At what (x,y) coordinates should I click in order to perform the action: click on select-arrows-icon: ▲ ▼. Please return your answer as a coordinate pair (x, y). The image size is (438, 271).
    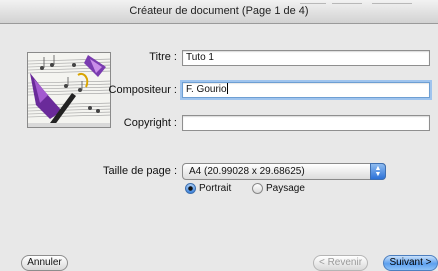
    Looking at the image, I should click on (378, 171).